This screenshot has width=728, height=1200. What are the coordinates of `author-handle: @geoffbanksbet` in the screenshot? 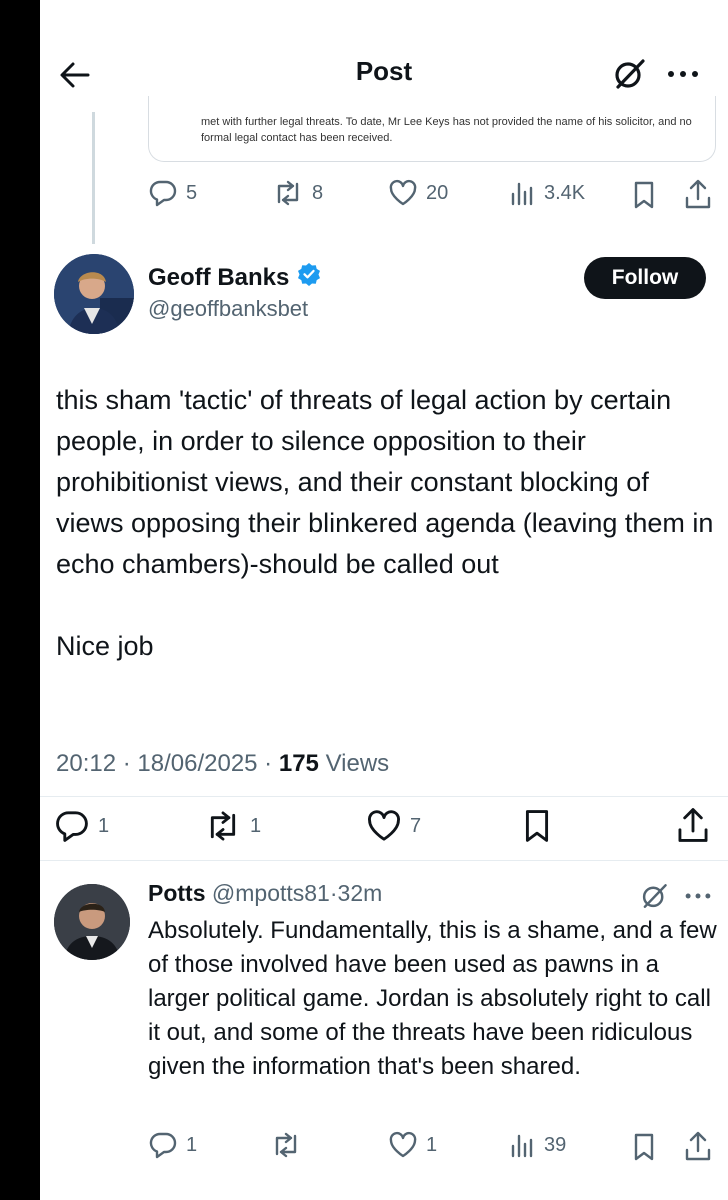 It's located at (228, 309).